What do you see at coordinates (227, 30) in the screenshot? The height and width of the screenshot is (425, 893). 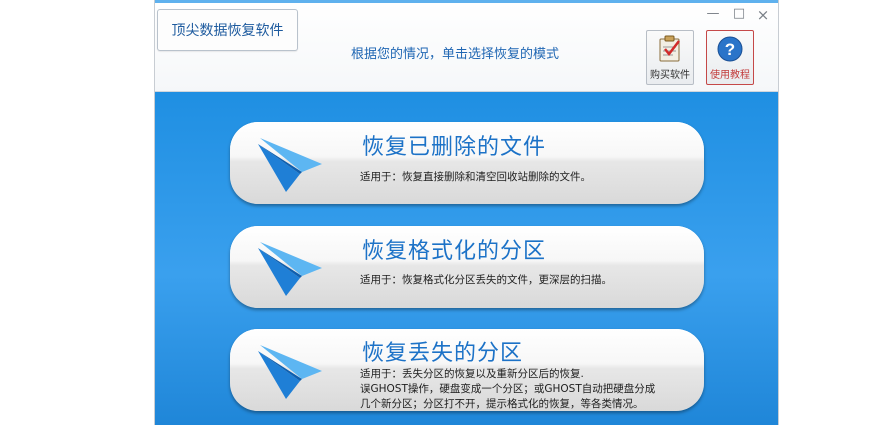 I see `app-title: 顶尖数据恢复软件` at bounding box center [227, 30].